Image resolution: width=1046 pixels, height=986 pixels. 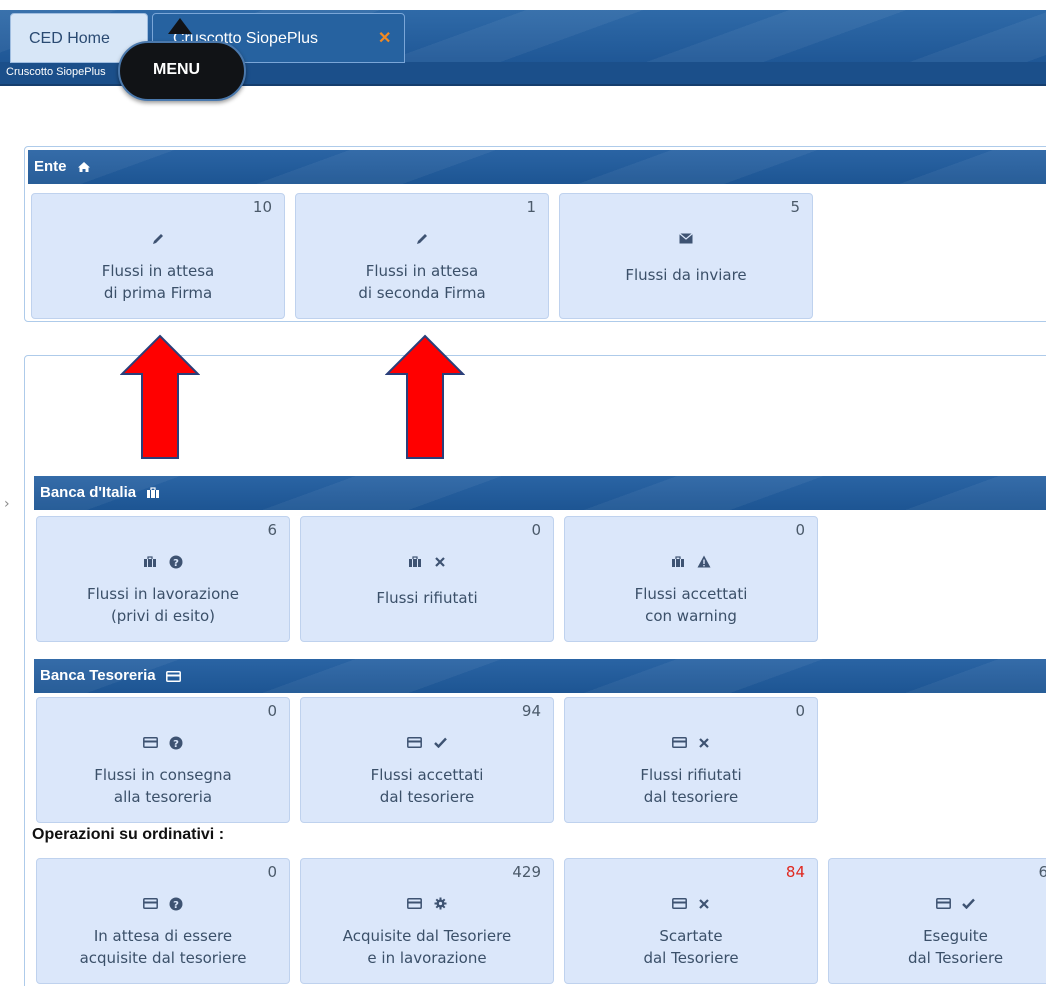 I want to click on card-flussi-rifiutati: 0 Flussi rifiutati, so click(x=427, y=579).